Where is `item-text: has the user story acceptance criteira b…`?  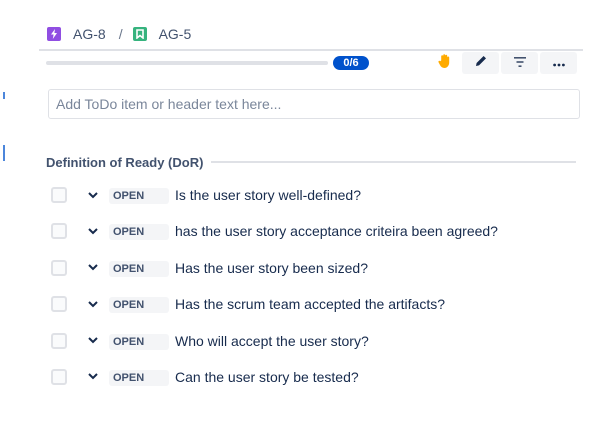
item-text: has the user story acceptance criteira b… is located at coordinates (336, 231).